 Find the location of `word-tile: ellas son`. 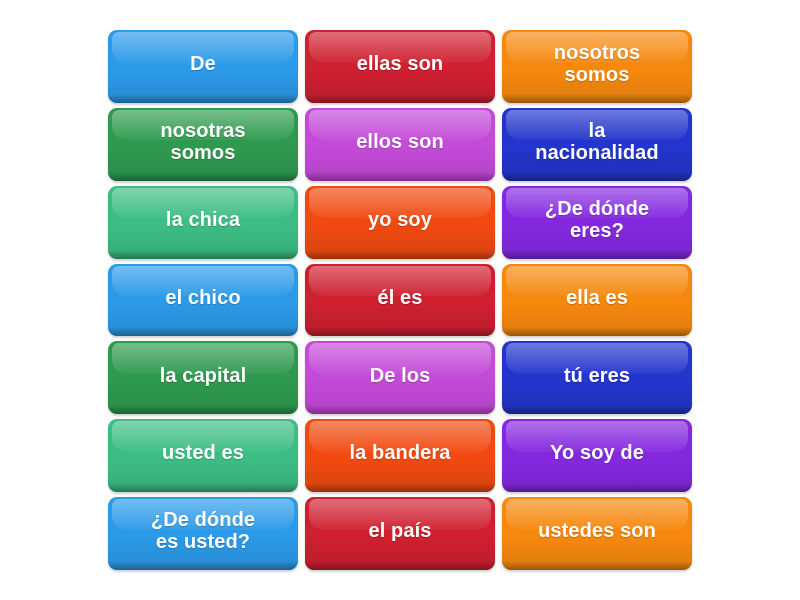

word-tile: ellas son is located at coordinates (400, 66).